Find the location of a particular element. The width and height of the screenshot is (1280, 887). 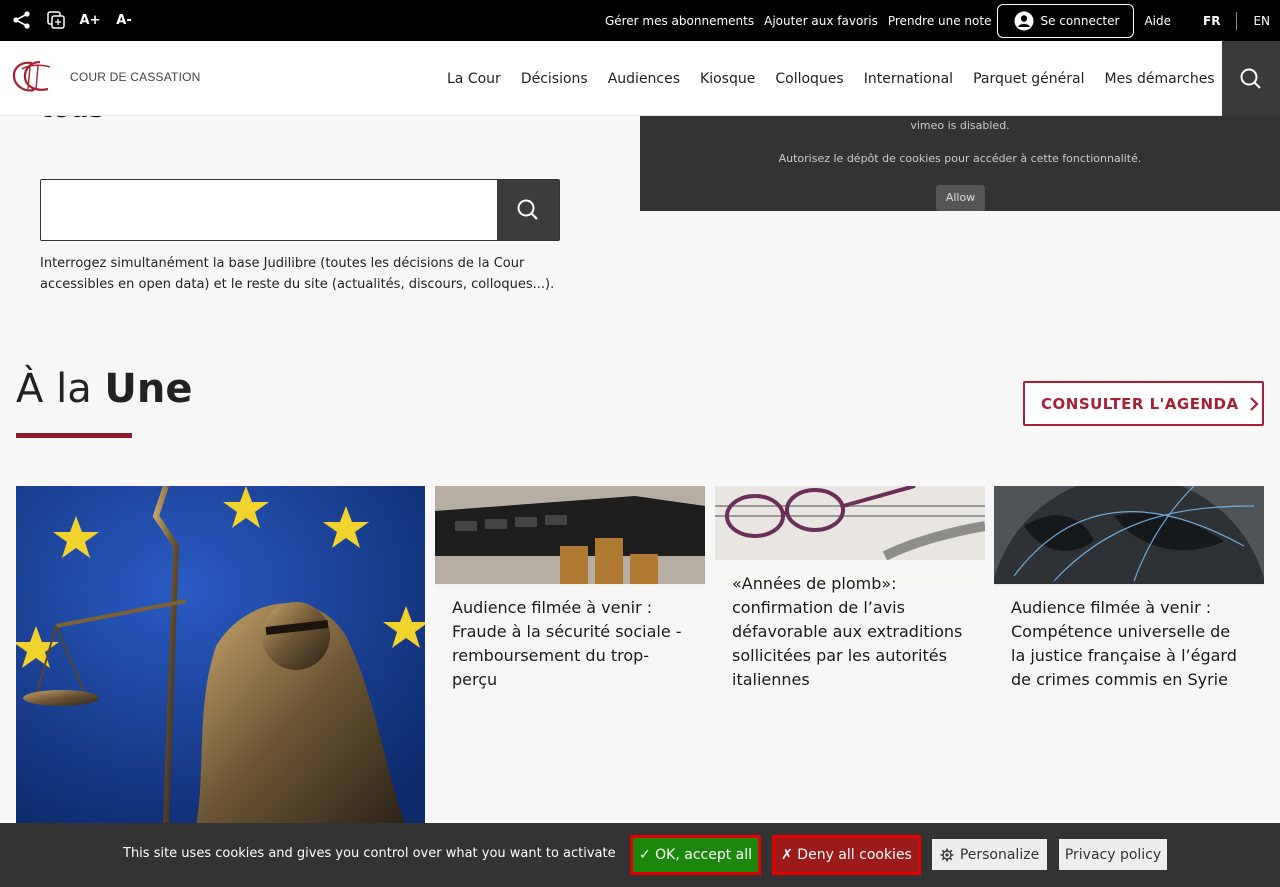

take-note-link: Prendre une note is located at coordinates (940, 21).